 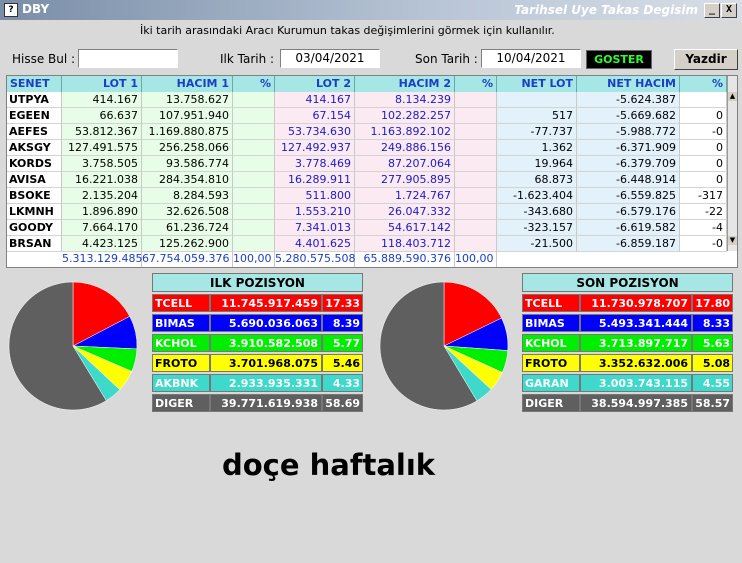 What do you see at coordinates (315, 116) in the screenshot?
I see `cell-lot2: 67.154` at bounding box center [315, 116].